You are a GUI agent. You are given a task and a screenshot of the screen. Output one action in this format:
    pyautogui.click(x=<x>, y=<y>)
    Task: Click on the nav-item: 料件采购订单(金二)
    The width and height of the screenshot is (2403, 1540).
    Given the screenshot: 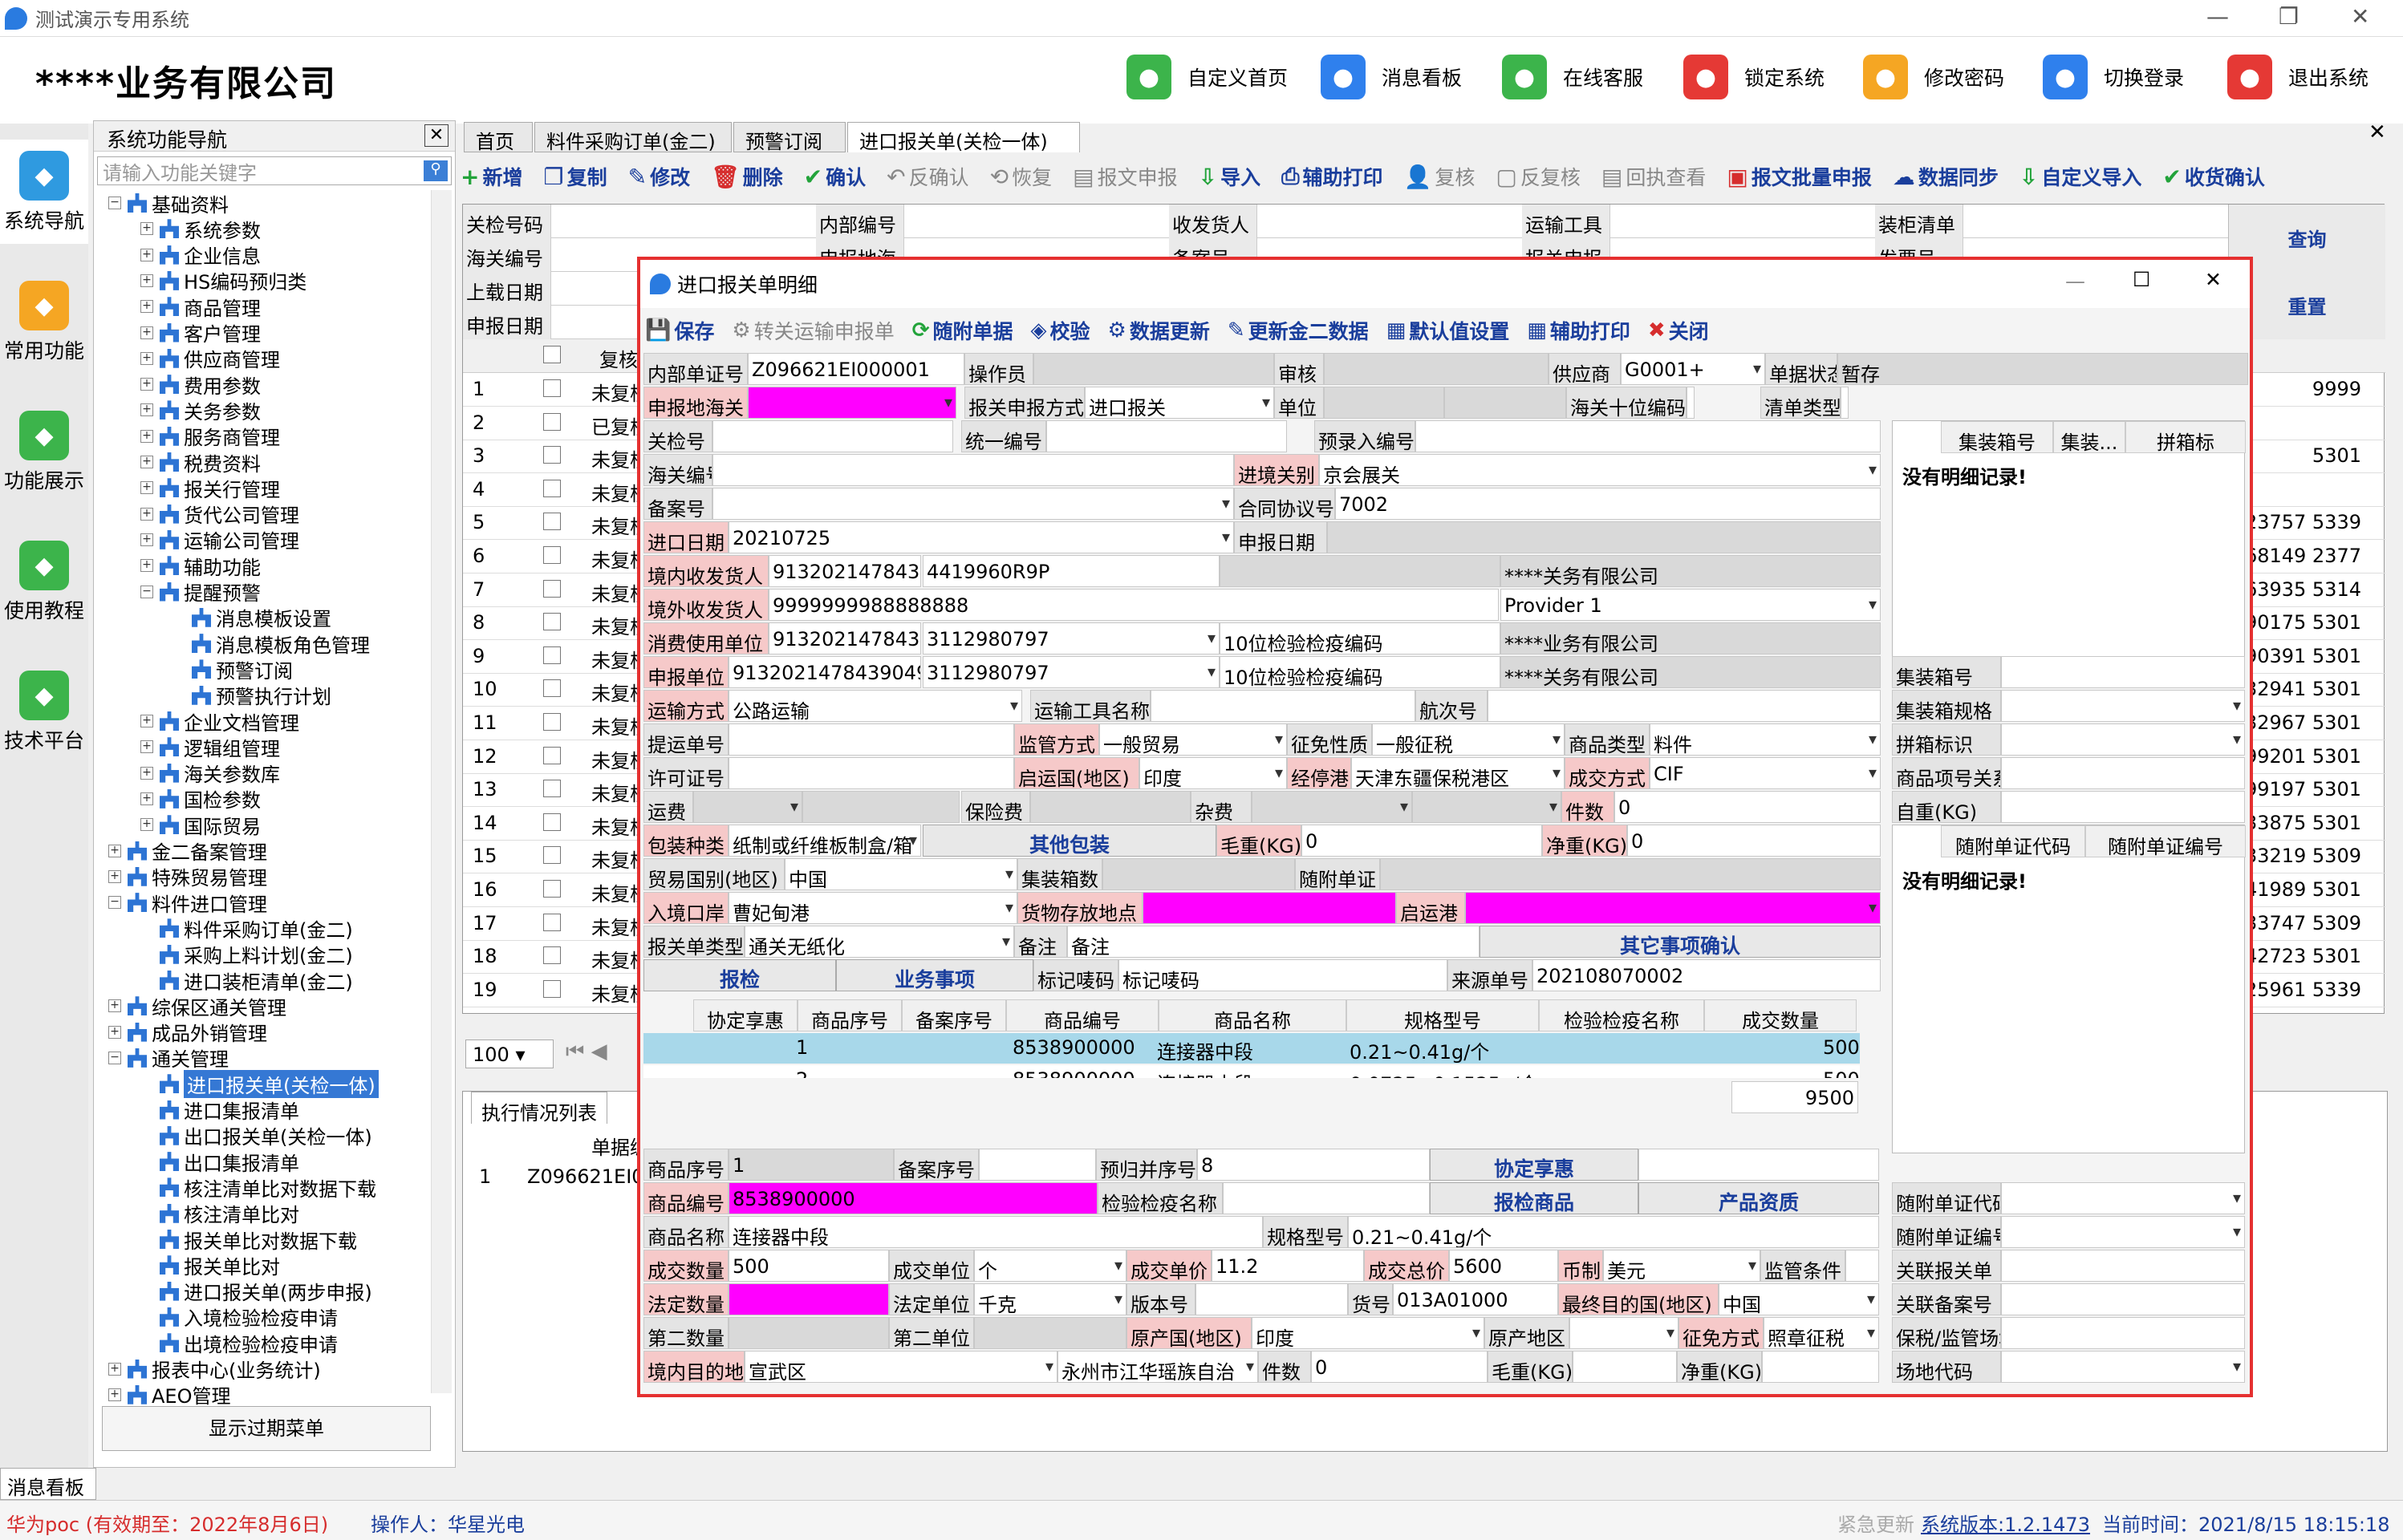 What is the action you would take?
    pyautogui.click(x=246, y=928)
    